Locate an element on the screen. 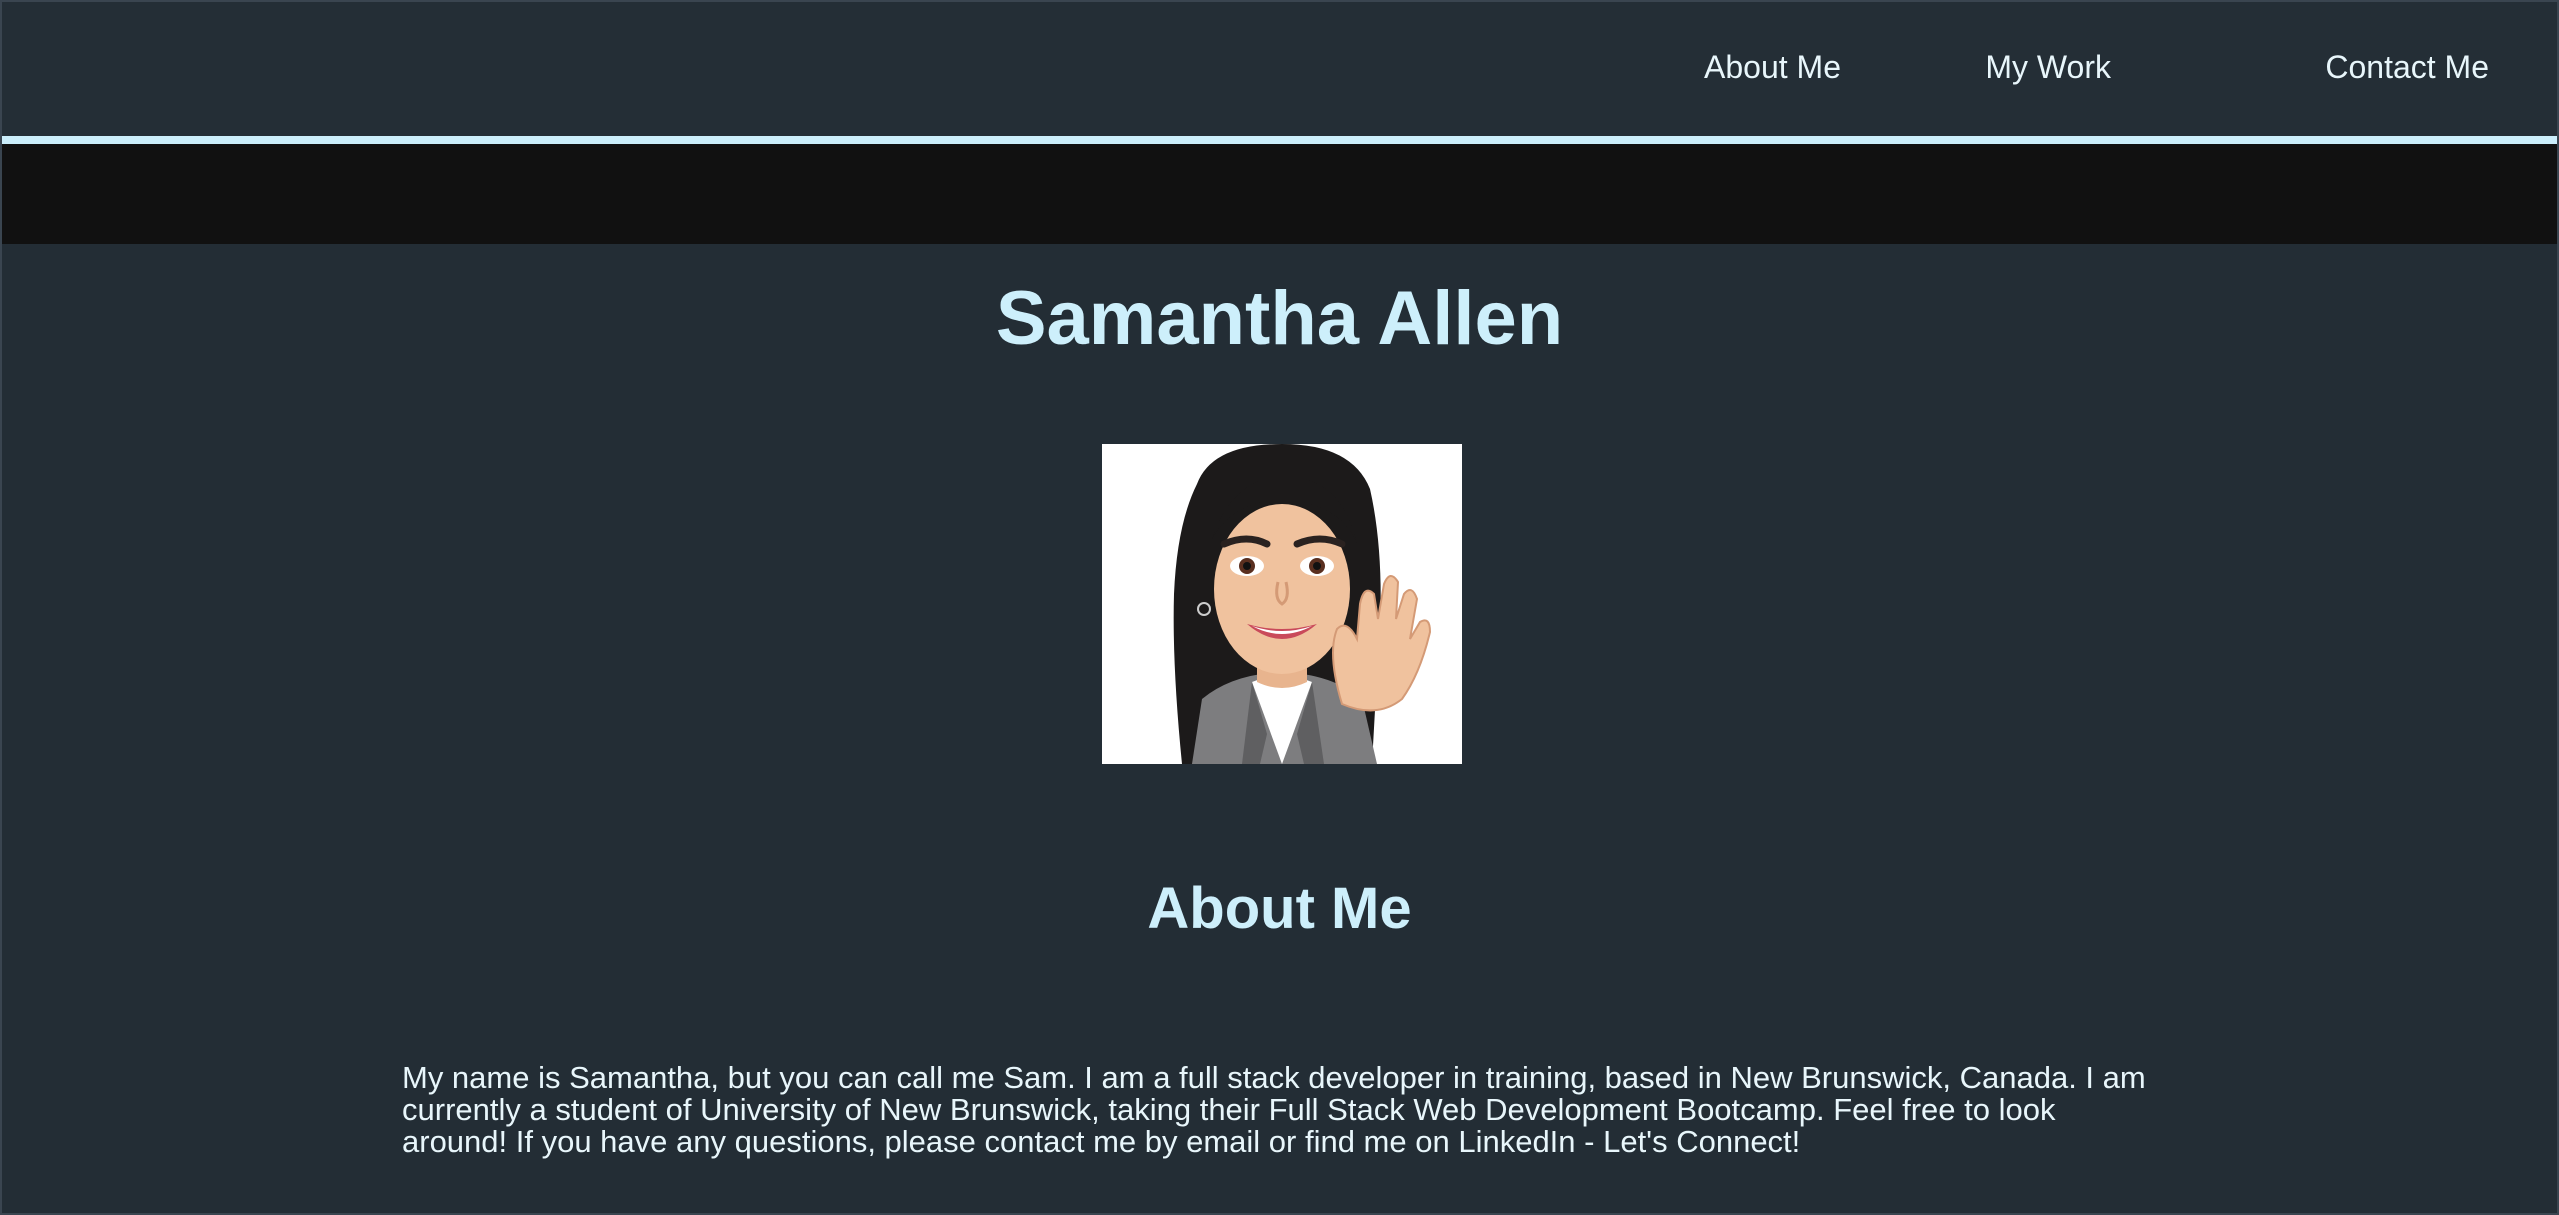  nav-link-my-work: My Work is located at coordinates (2048, 67).